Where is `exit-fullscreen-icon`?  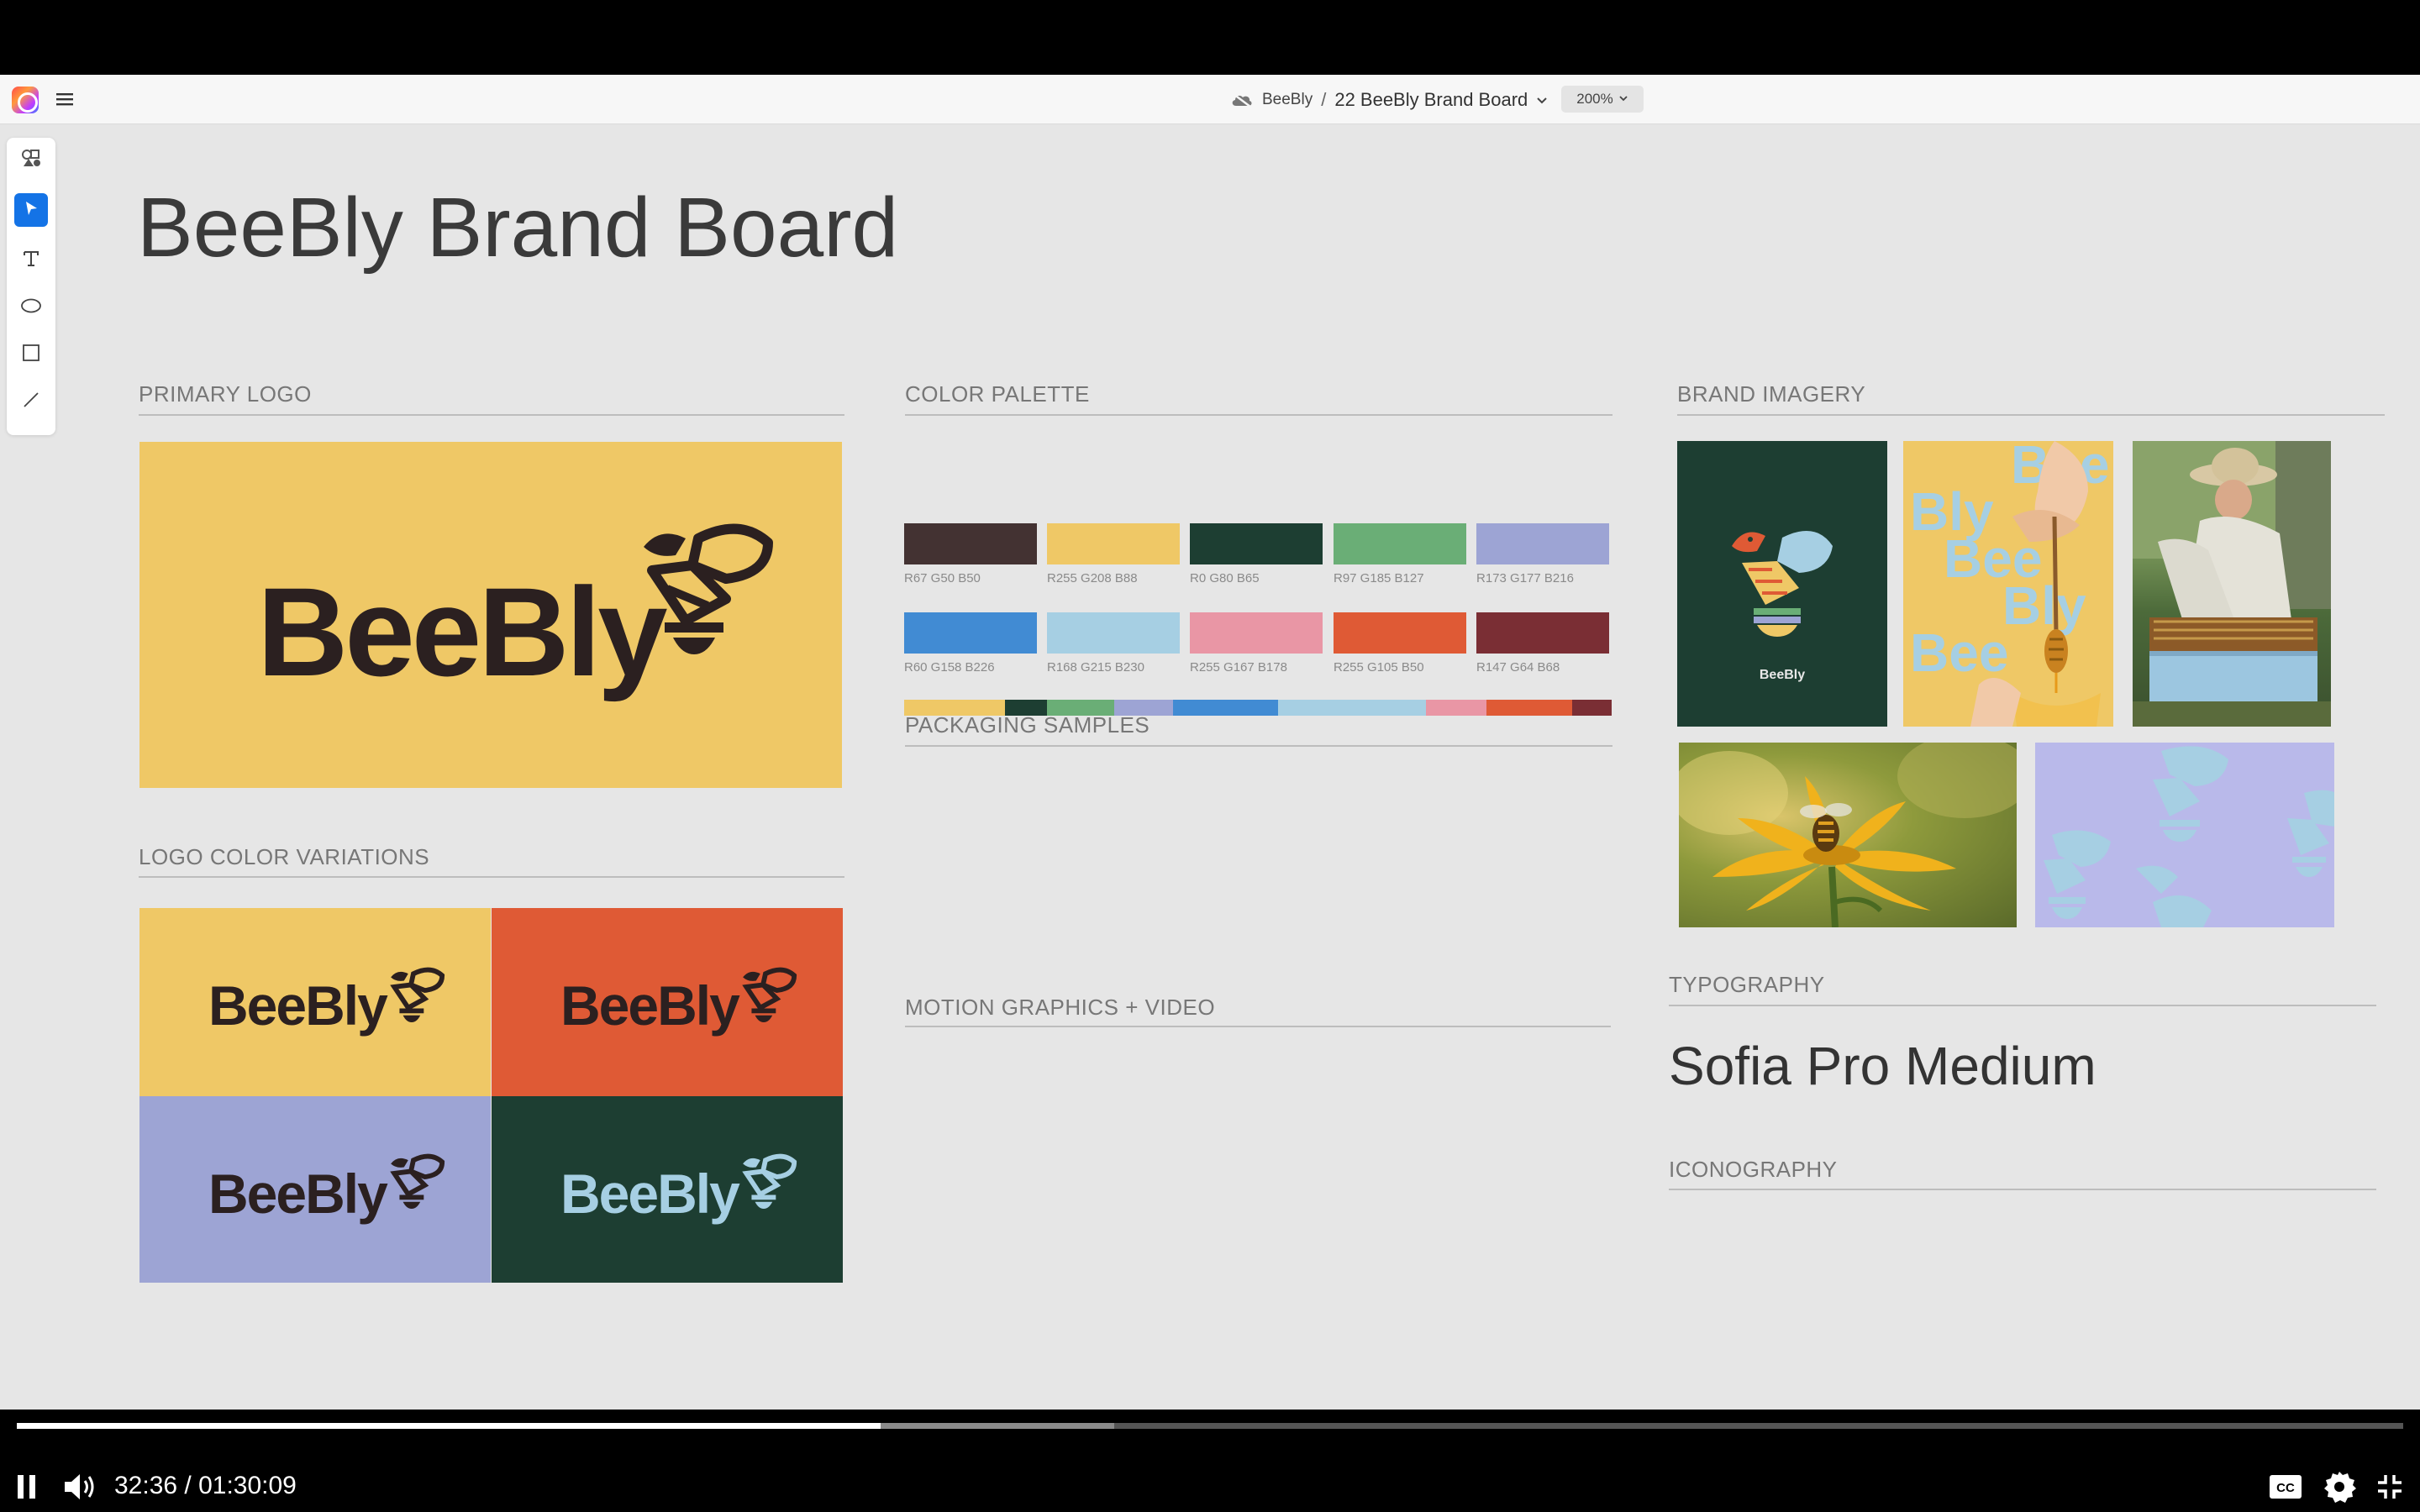 exit-fullscreen-icon is located at coordinates (2390, 1488).